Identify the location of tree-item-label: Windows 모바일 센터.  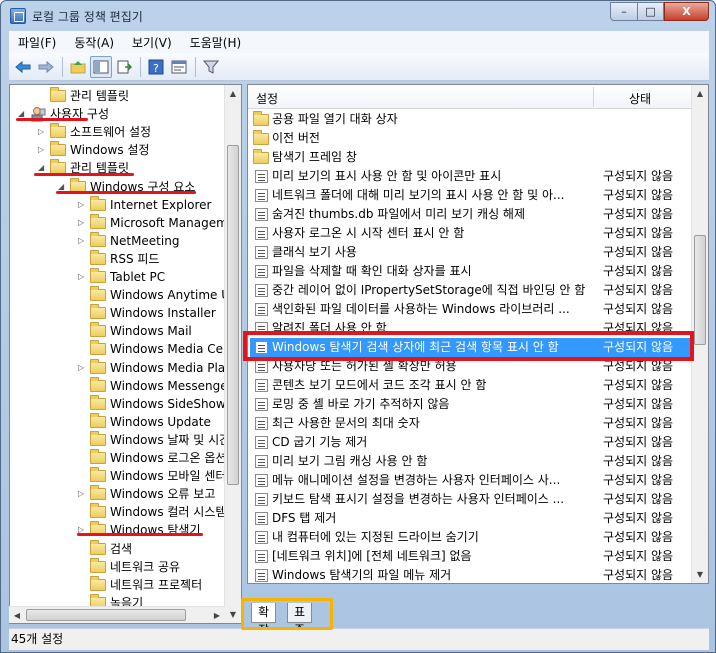
(168, 476).